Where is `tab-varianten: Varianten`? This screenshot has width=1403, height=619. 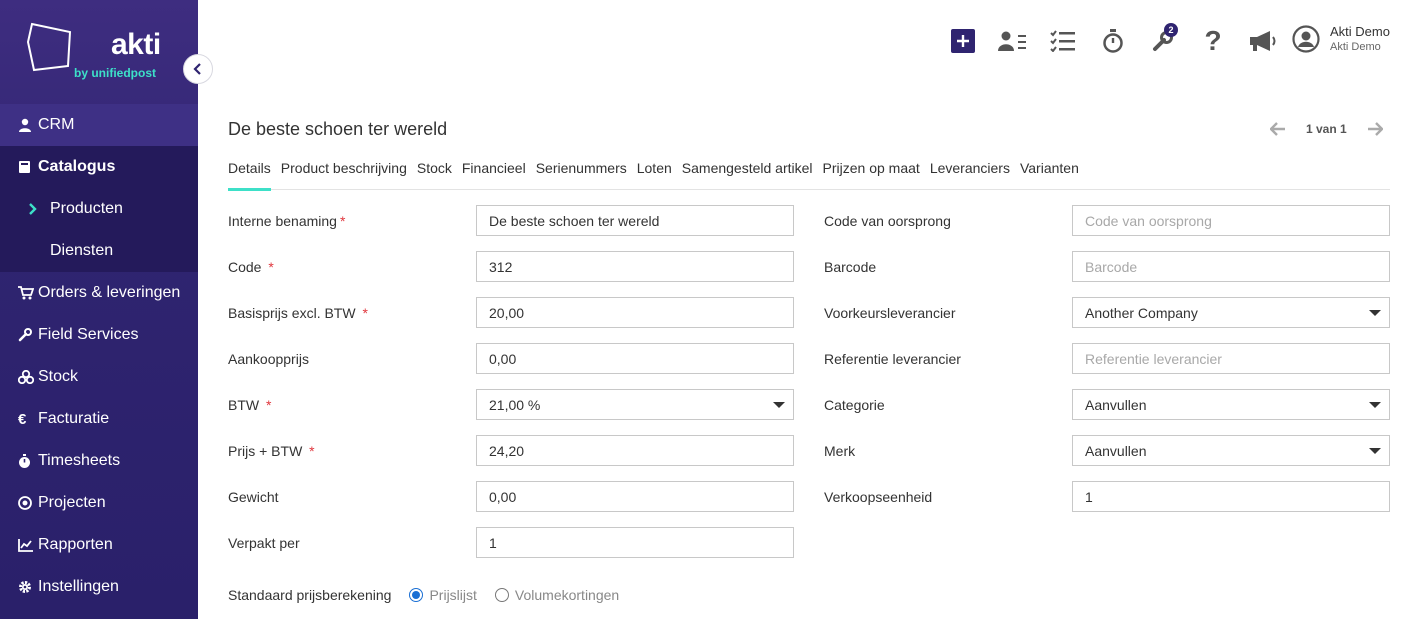 tab-varianten: Varianten is located at coordinates (1049, 173).